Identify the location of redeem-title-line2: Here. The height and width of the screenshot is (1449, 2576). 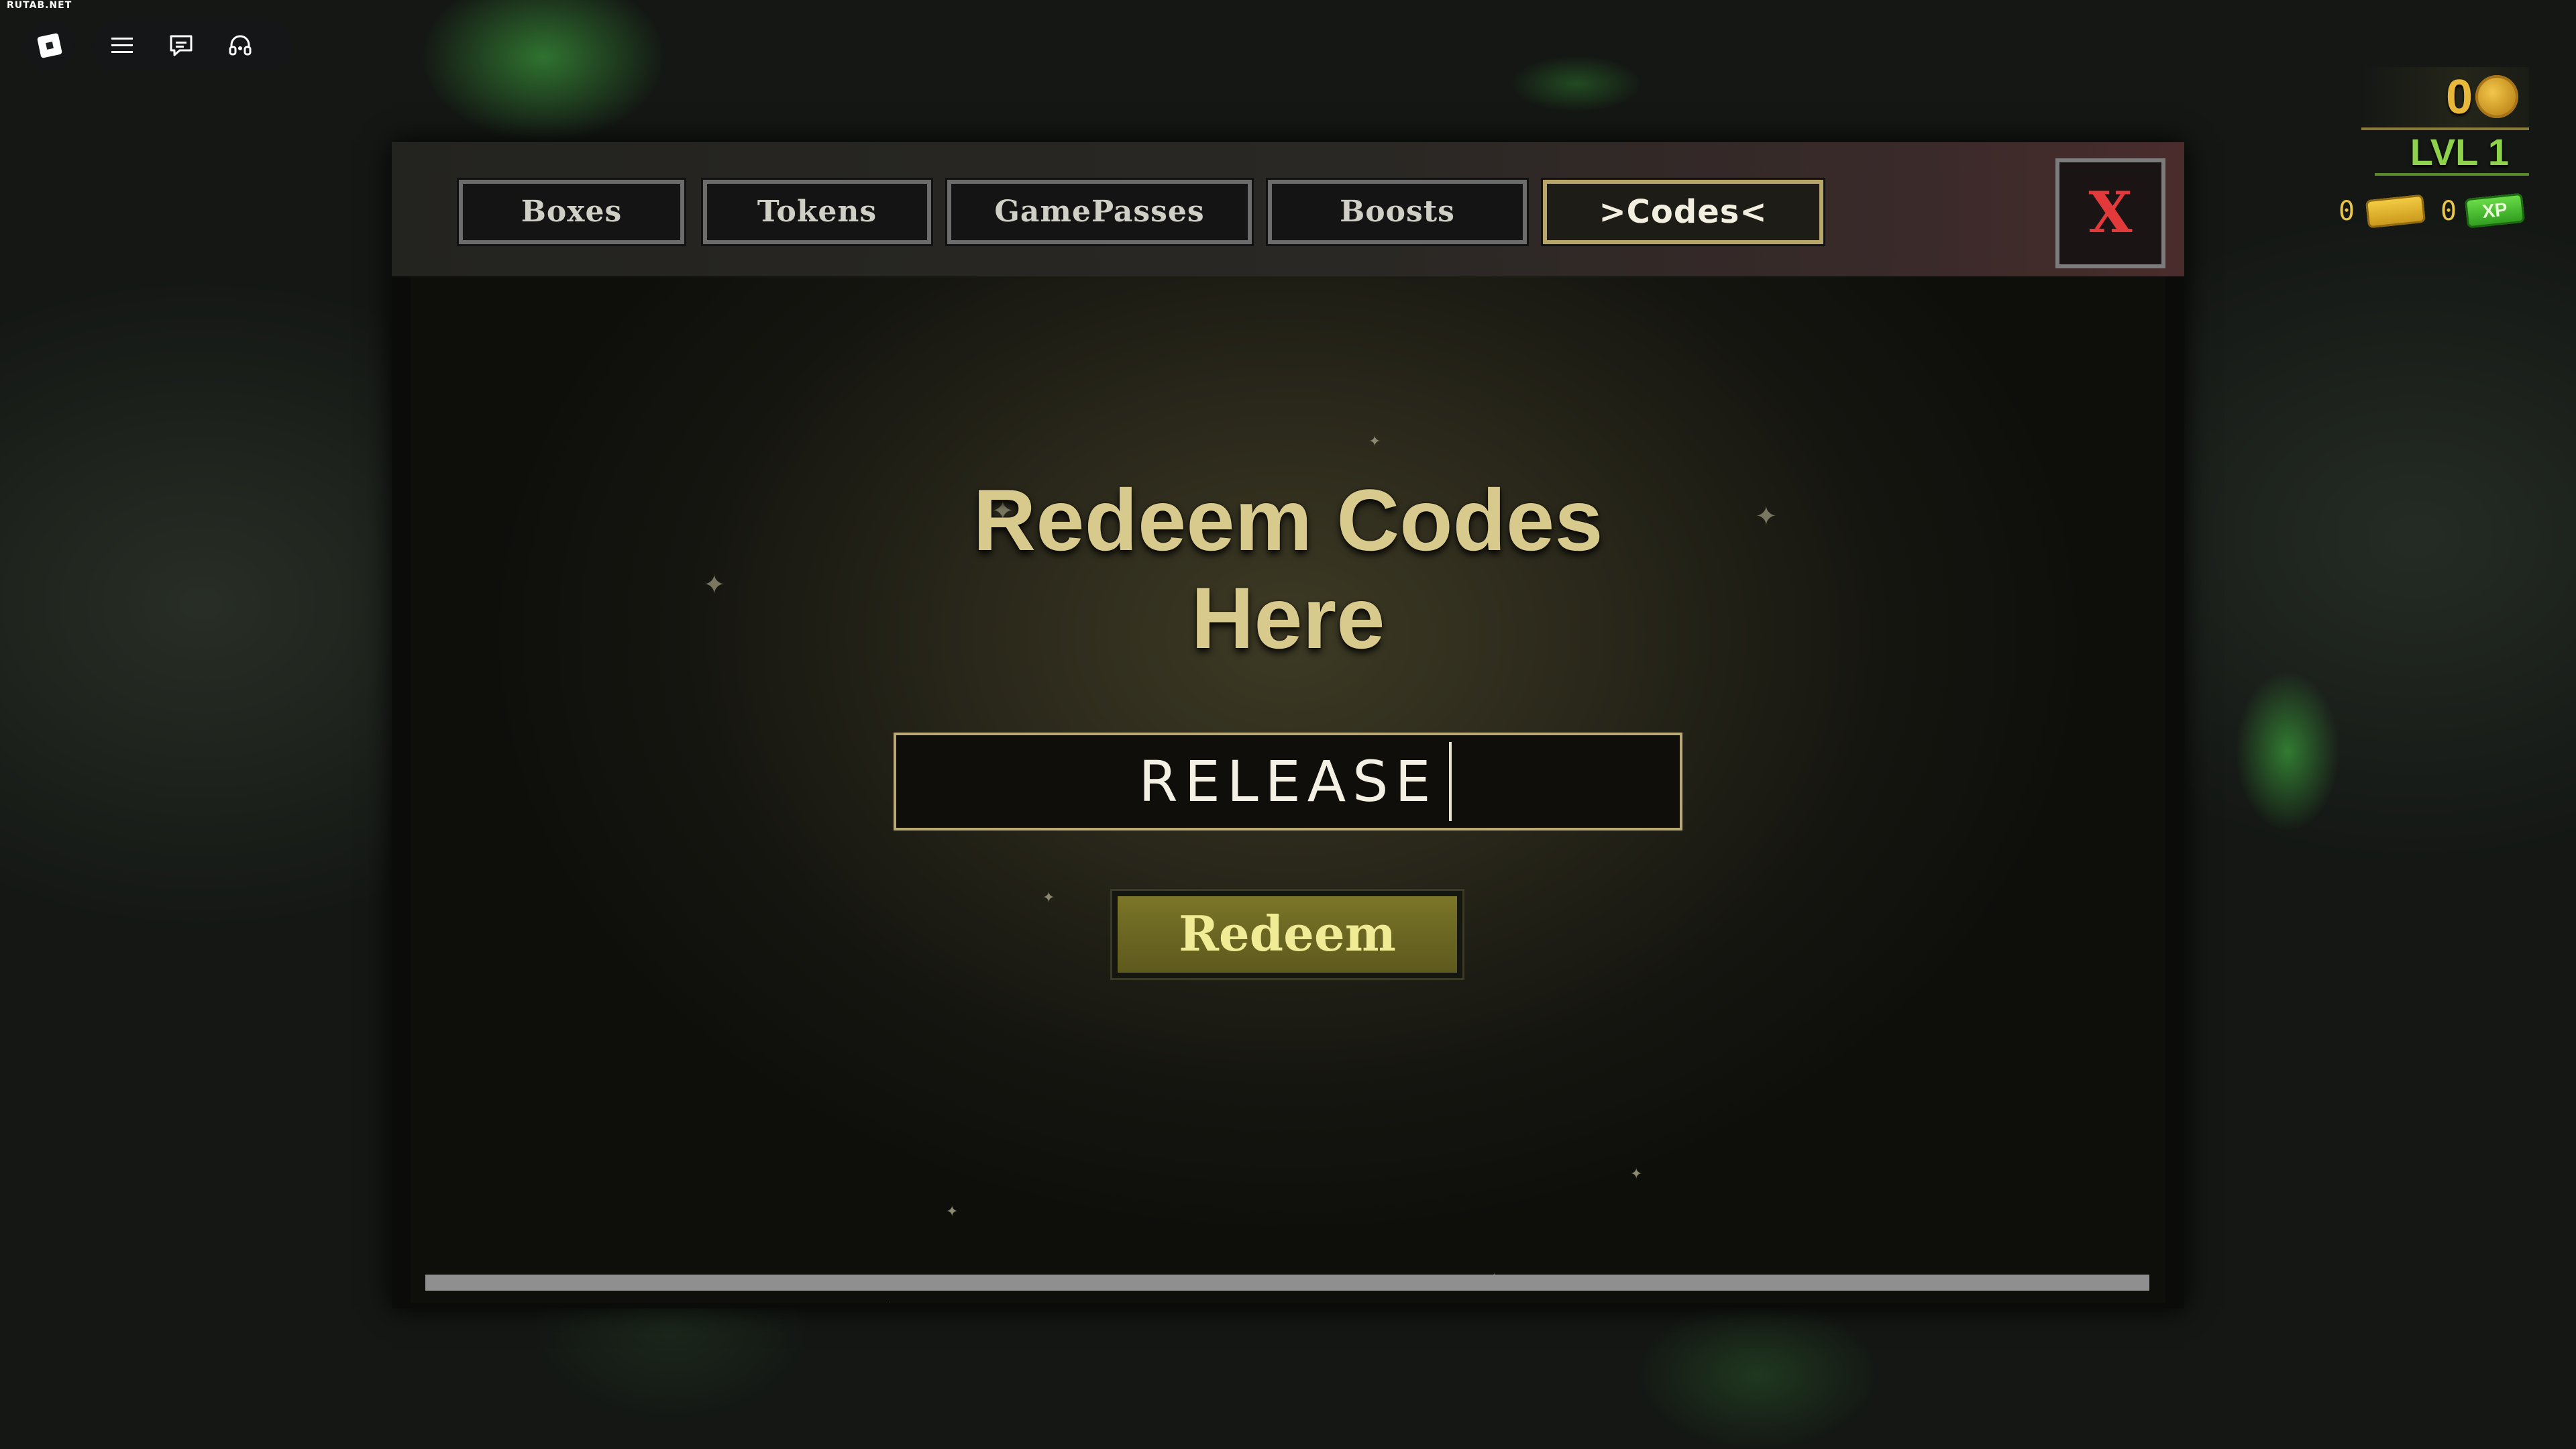
(1288, 618).